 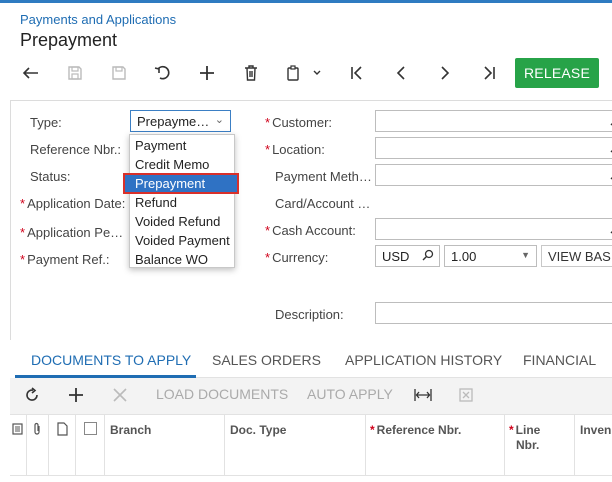 What do you see at coordinates (557, 73) in the screenshot?
I see `release-button: RELEASE` at bounding box center [557, 73].